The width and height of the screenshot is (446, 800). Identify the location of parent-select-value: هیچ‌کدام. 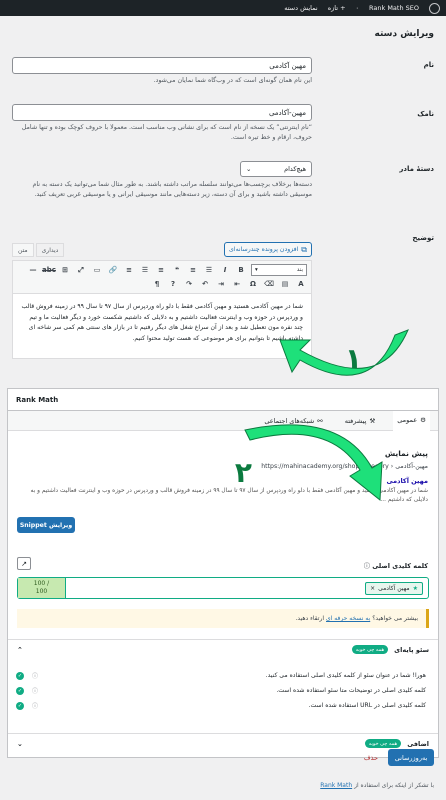
(295, 169).